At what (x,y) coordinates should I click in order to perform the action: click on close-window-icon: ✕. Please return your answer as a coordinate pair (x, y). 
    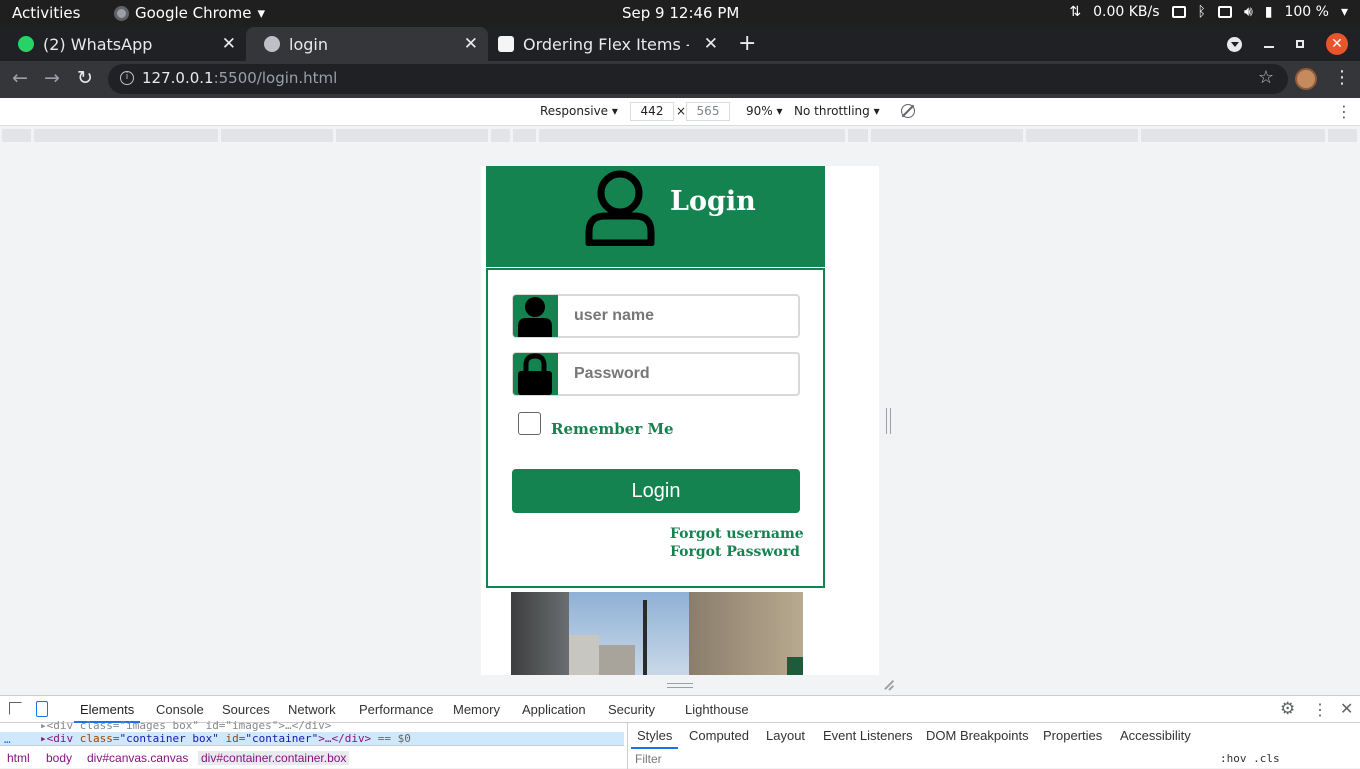
    Looking at the image, I should click on (1337, 44).